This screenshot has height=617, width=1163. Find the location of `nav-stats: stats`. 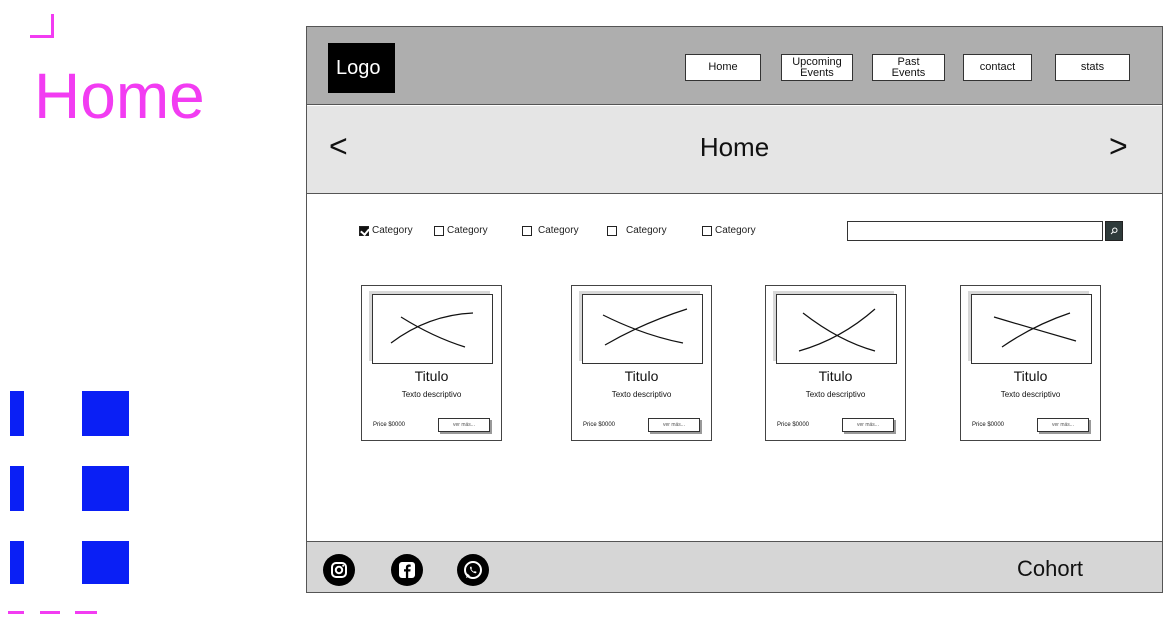

nav-stats: stats is located at coordinates (1092, 67).